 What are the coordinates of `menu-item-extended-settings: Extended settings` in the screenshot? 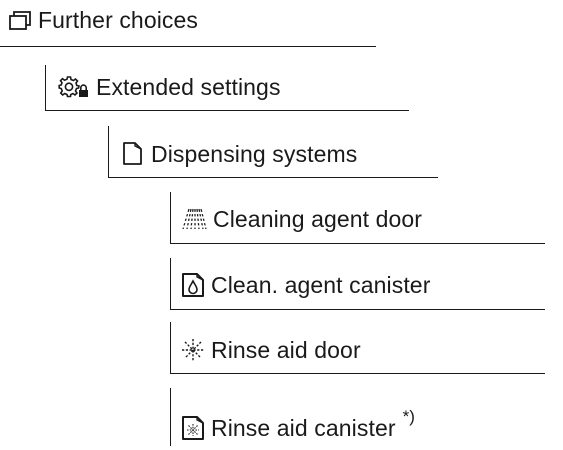 It's located at (227, 88).